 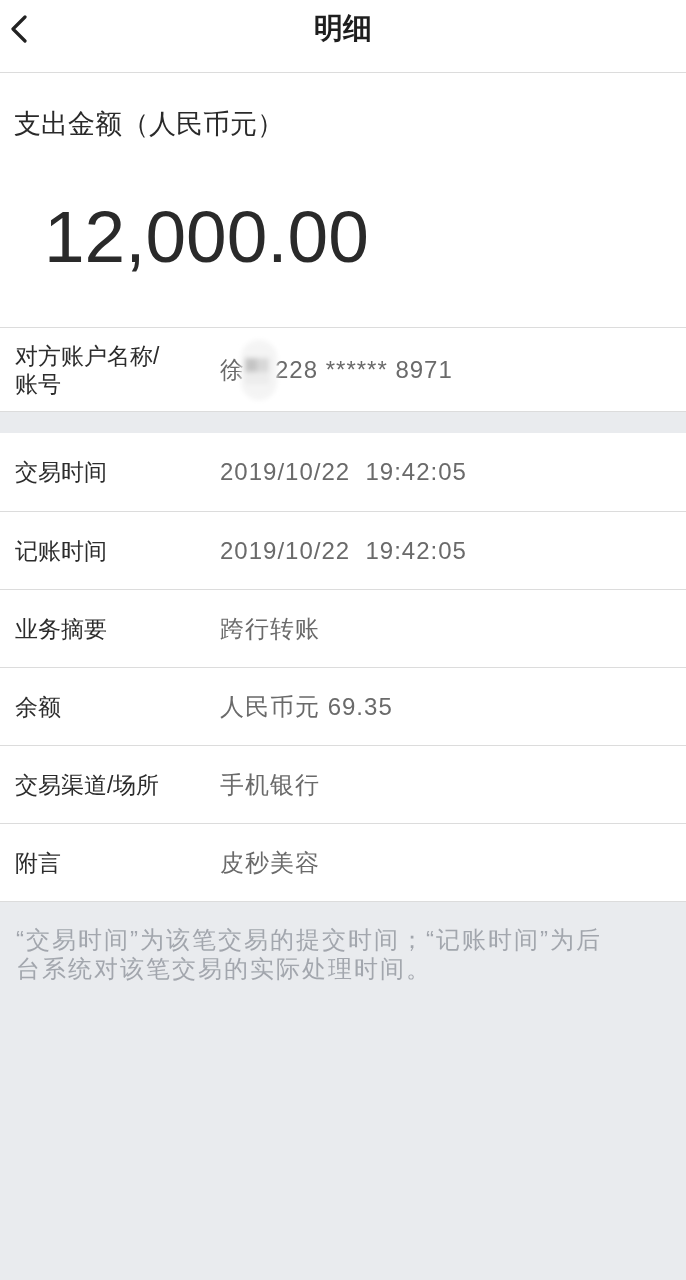 I want to click on field-label: 余额, so click(x=38, y=706).